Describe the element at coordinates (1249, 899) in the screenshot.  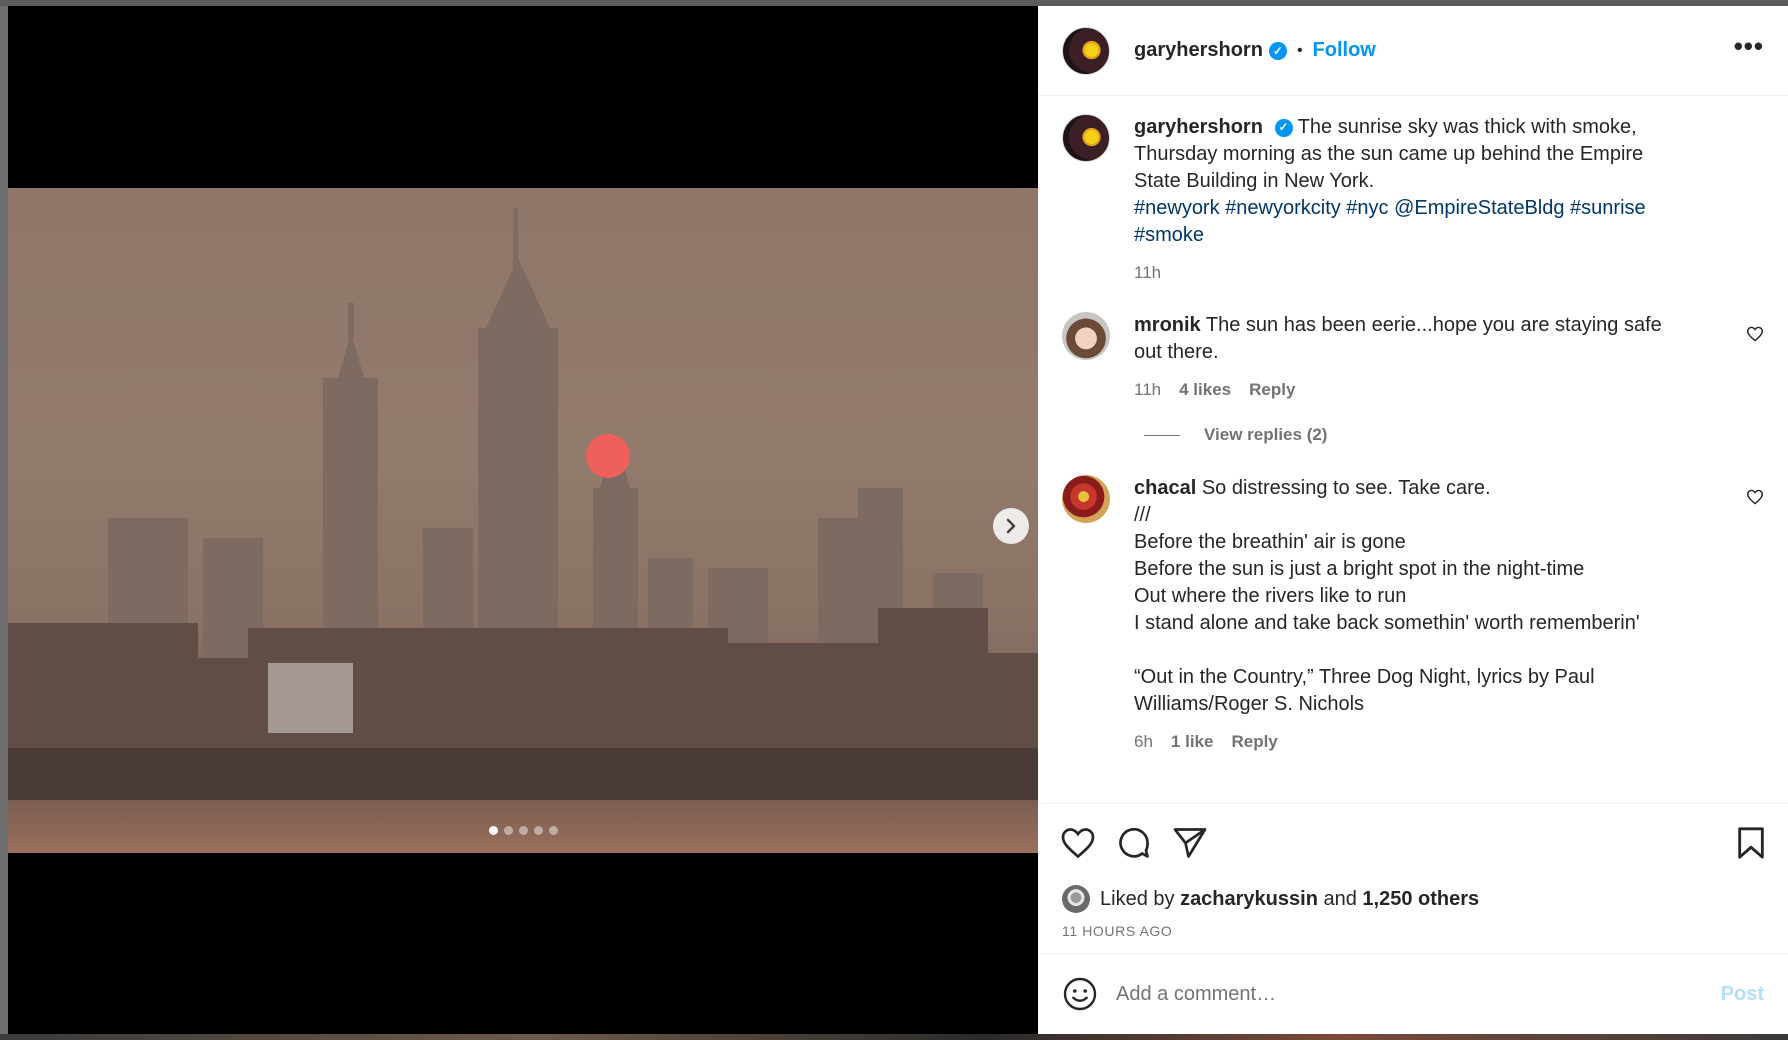
I see `liker-username: zacharykussin` at that location.